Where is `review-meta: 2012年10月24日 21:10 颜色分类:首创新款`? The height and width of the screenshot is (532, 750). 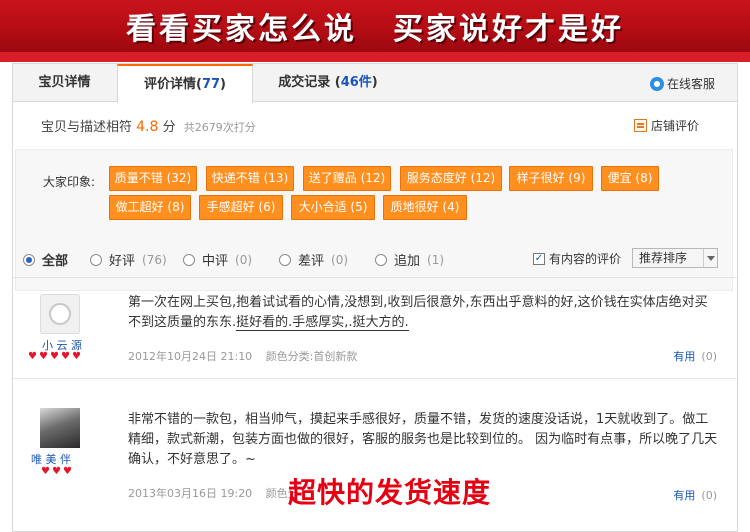 review-meta: 2012年10月24日 21:10 颜色分类:首创新款 is located at coordinates (242, 356).